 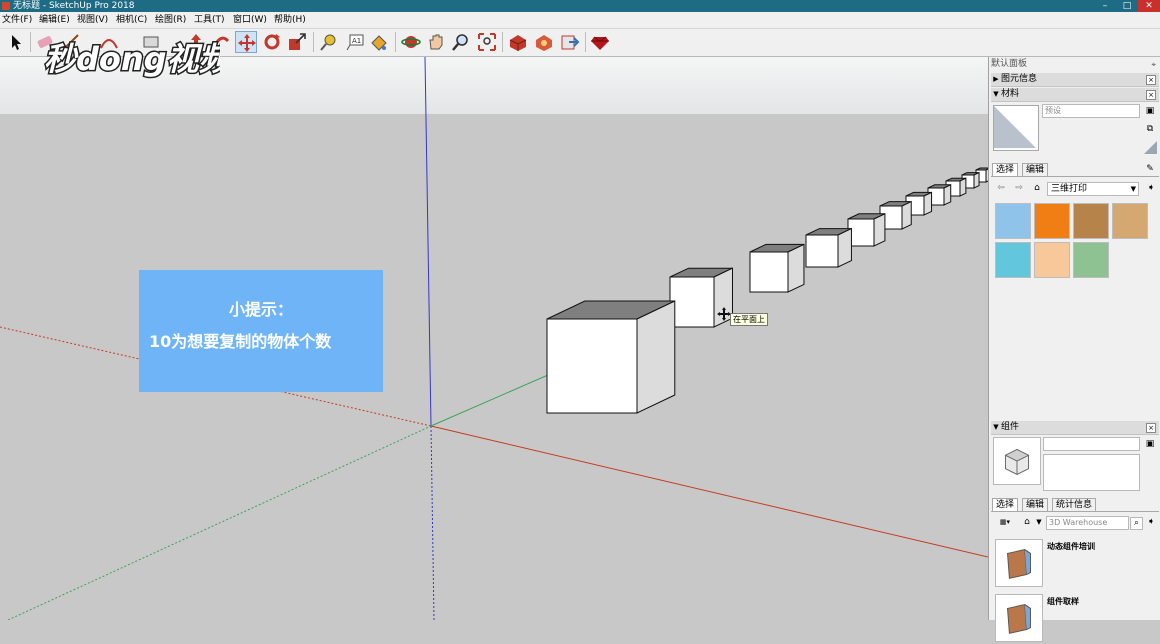 I want to click on pan-icon, so click(x=436, y=42).